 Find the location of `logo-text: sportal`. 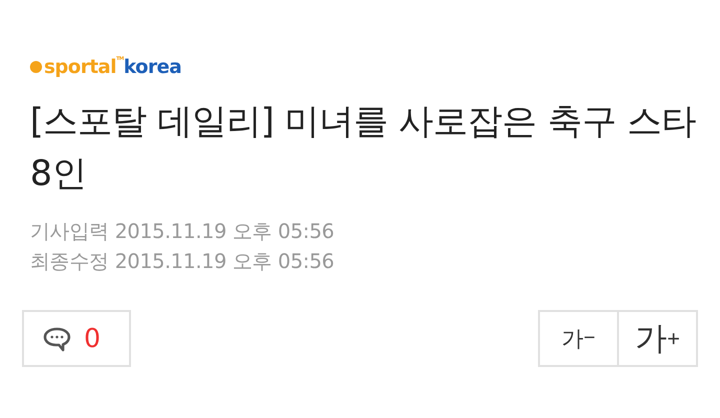

logo-text: sportal is located at coordinates (80, 67).